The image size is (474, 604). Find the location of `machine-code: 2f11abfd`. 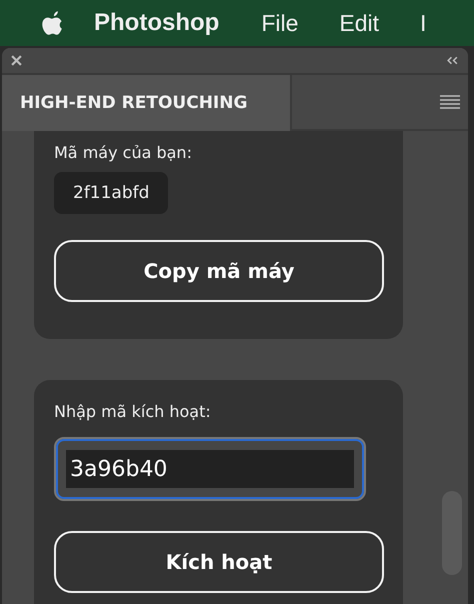

machine-code: 2f11abfd is located at coordinates (111, 193).